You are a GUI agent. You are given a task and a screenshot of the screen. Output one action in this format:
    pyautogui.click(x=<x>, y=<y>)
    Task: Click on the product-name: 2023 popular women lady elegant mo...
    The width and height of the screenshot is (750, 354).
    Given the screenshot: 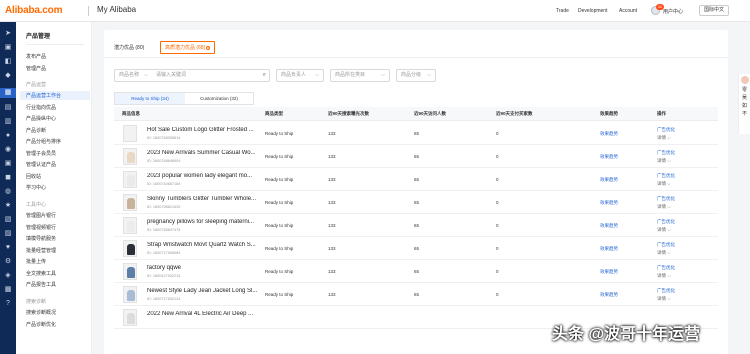 What is the action you would take?
    pyautogui.click(x=199, y=176)
    